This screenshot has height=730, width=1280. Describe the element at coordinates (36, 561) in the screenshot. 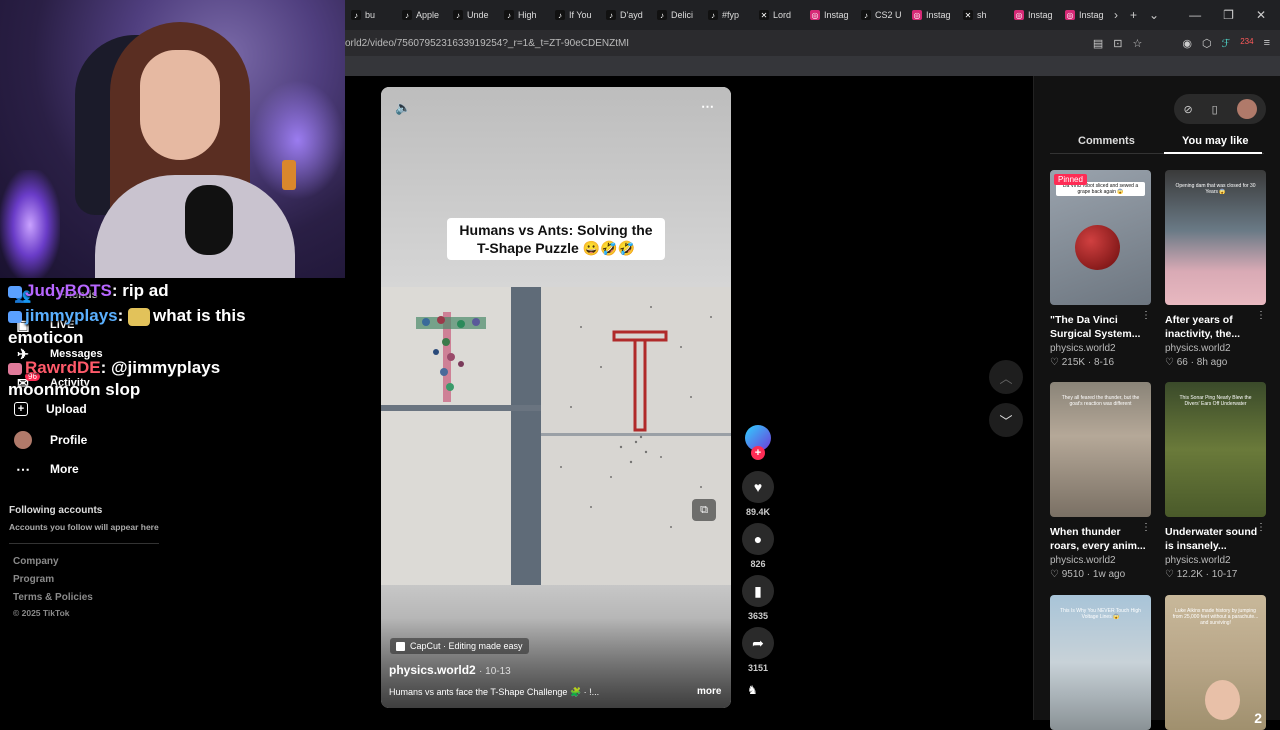

I see `footer-link-company: Company` at that location.